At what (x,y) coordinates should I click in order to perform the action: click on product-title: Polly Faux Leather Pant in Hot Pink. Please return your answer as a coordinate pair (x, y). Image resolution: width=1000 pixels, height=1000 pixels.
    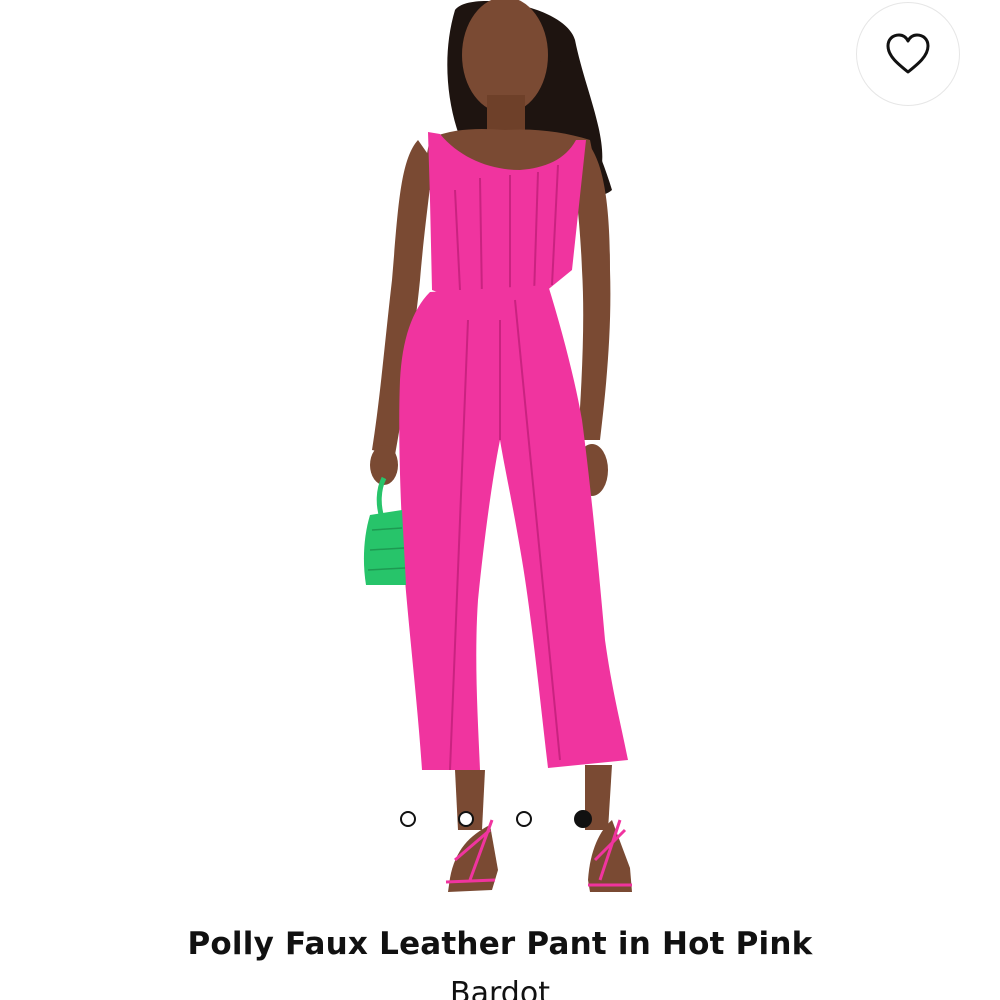
    Looking at the image, I should click on (500, 944).